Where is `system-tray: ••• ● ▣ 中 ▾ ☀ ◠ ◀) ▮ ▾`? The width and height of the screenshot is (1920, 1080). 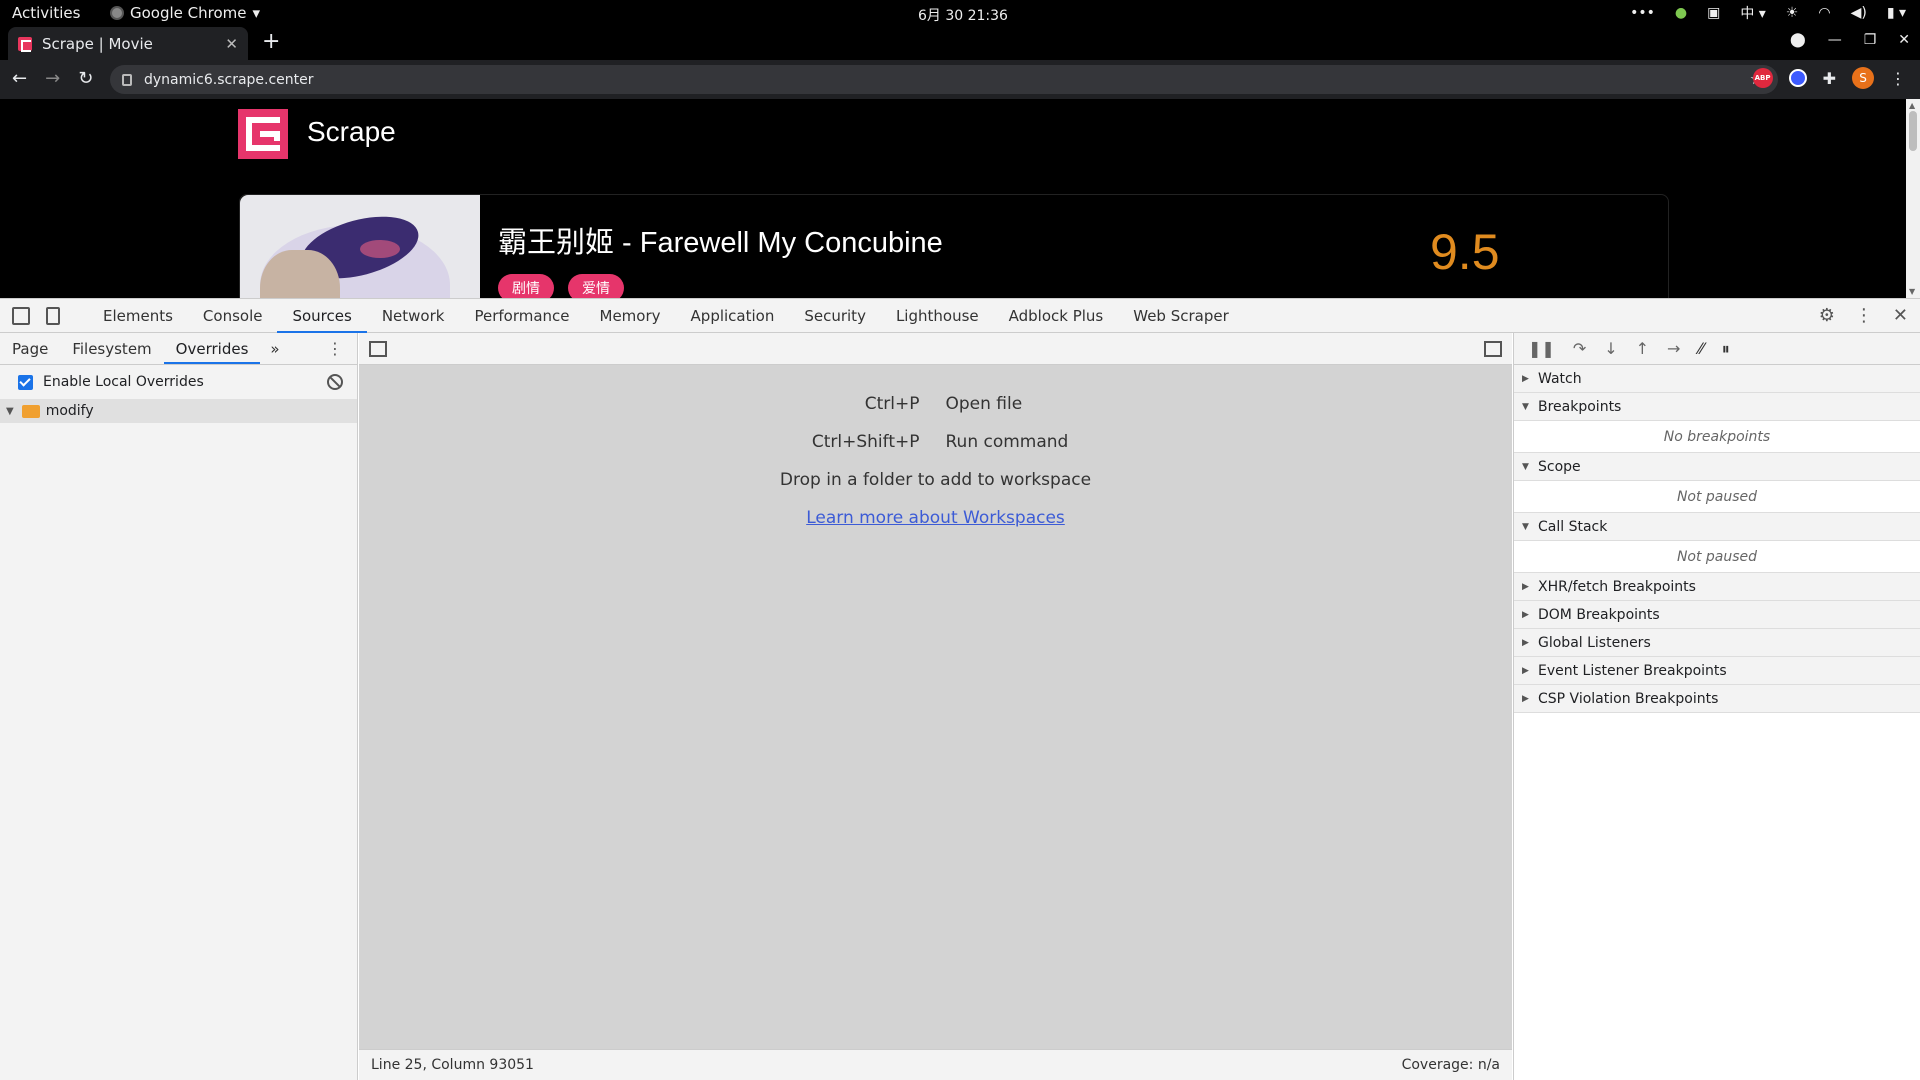 system-tray: ••• ● ▣ 中 ▾ ☀ ◠ ◀) ▮ ▾ is located at coordinates (1768, 13).